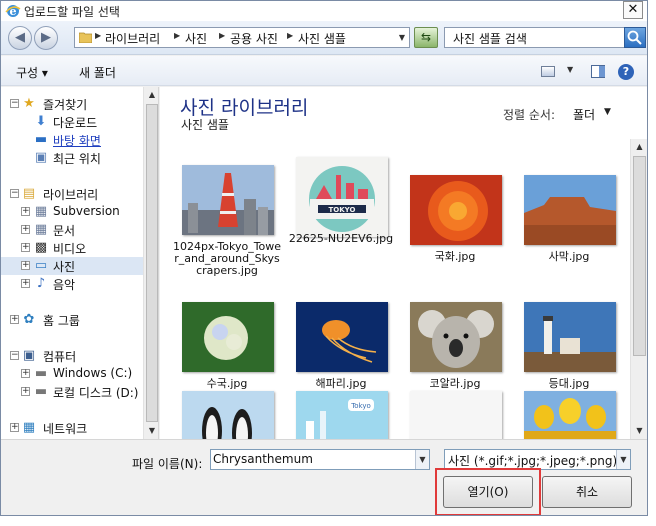  What do you see at coordinates (402, 37) in the screenshot?
I see `address-dropdown-icon: ▼` at bounding box center [402, 37].